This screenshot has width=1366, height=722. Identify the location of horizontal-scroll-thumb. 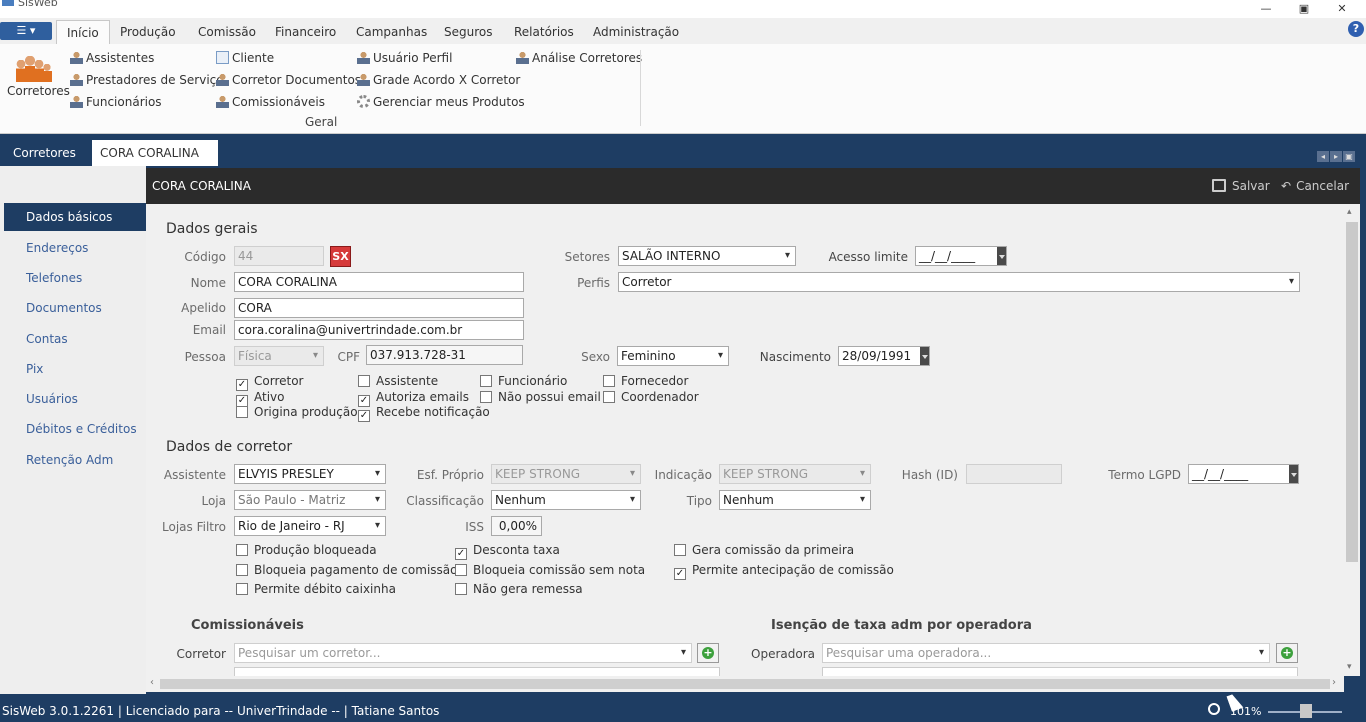
(745, 684).